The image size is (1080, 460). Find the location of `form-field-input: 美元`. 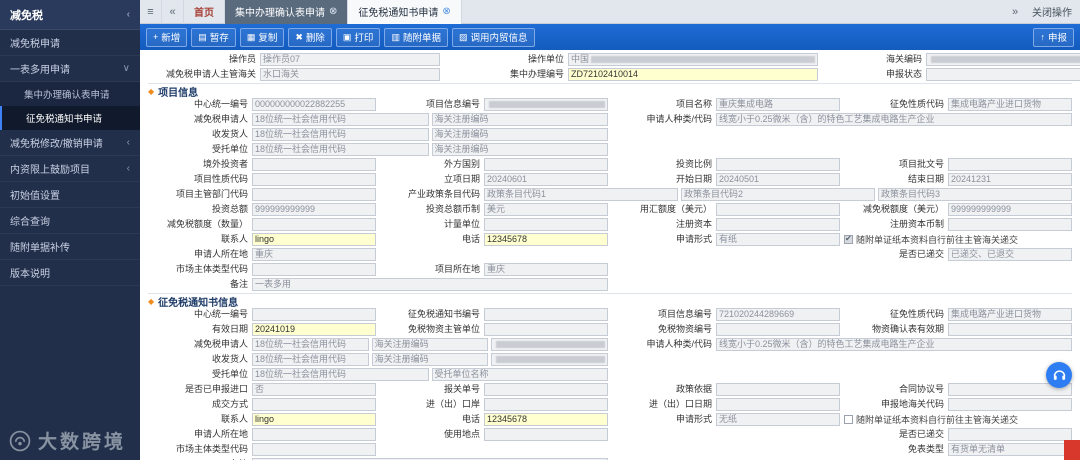

form-field-input: 美元 is located at coordinates (546, 209).